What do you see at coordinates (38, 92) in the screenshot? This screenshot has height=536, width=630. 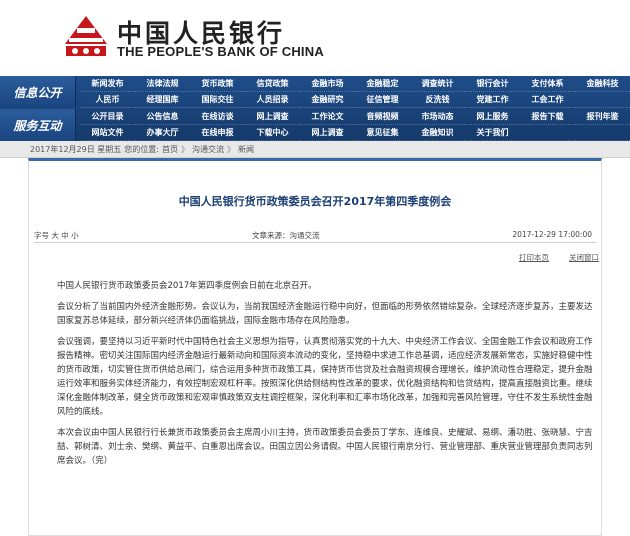 I see `nav-section-info: 信息公开` at bounding box center [38, 92].